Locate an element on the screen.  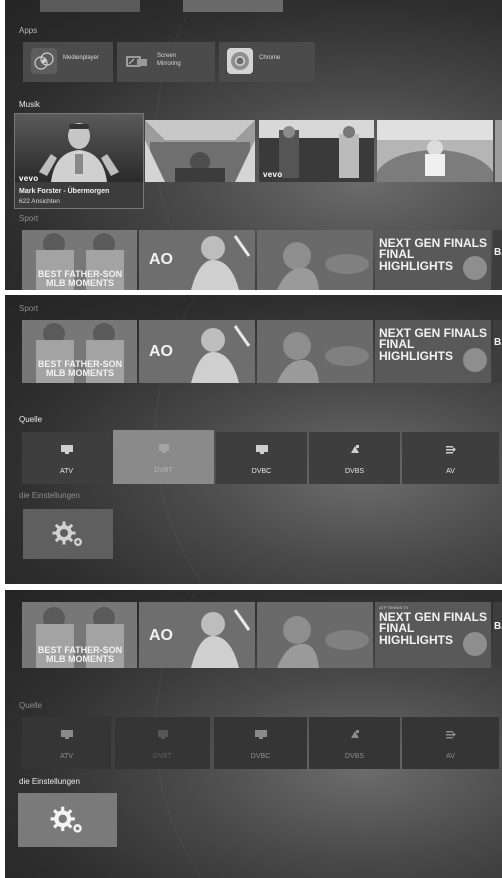
settings-tile is located at coordinates (68, 534).